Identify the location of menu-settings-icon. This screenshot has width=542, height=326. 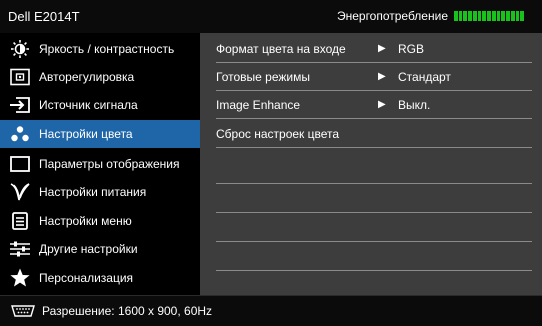
(20, 221).